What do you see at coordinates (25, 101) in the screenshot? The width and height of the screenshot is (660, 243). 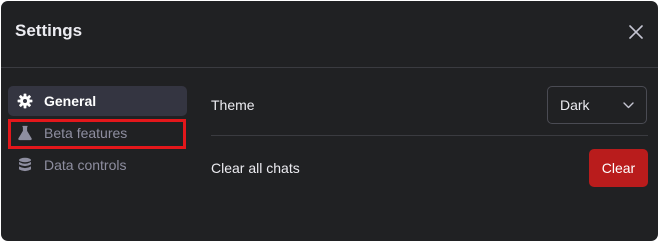 I see `gear-icon` at bounding box center [25, 101].